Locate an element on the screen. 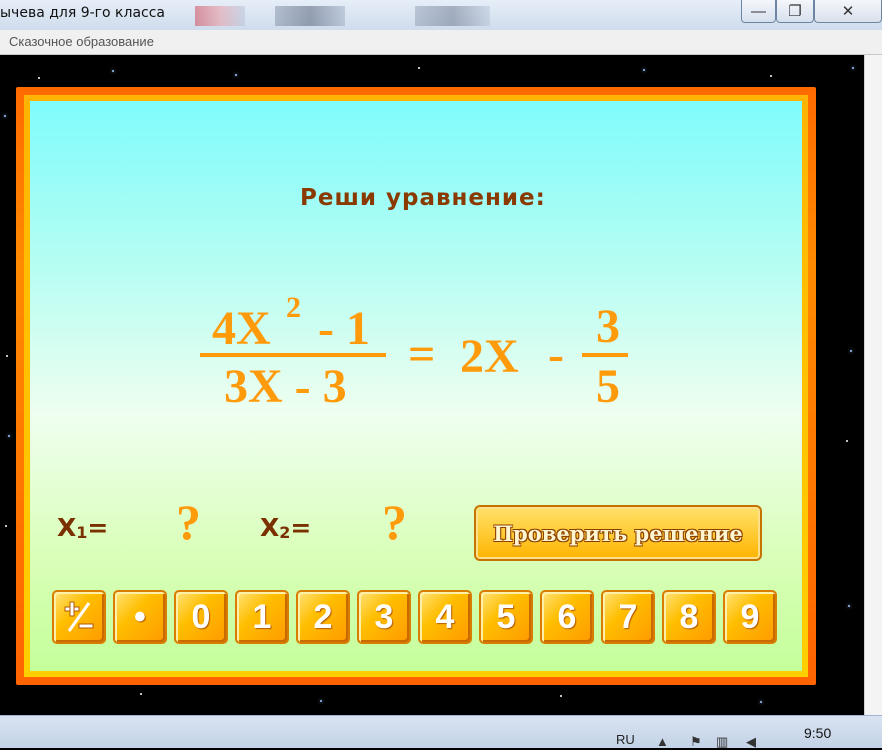 The image size is (882, 750). close-icon: ✕ is located at coordinates (848, 11).